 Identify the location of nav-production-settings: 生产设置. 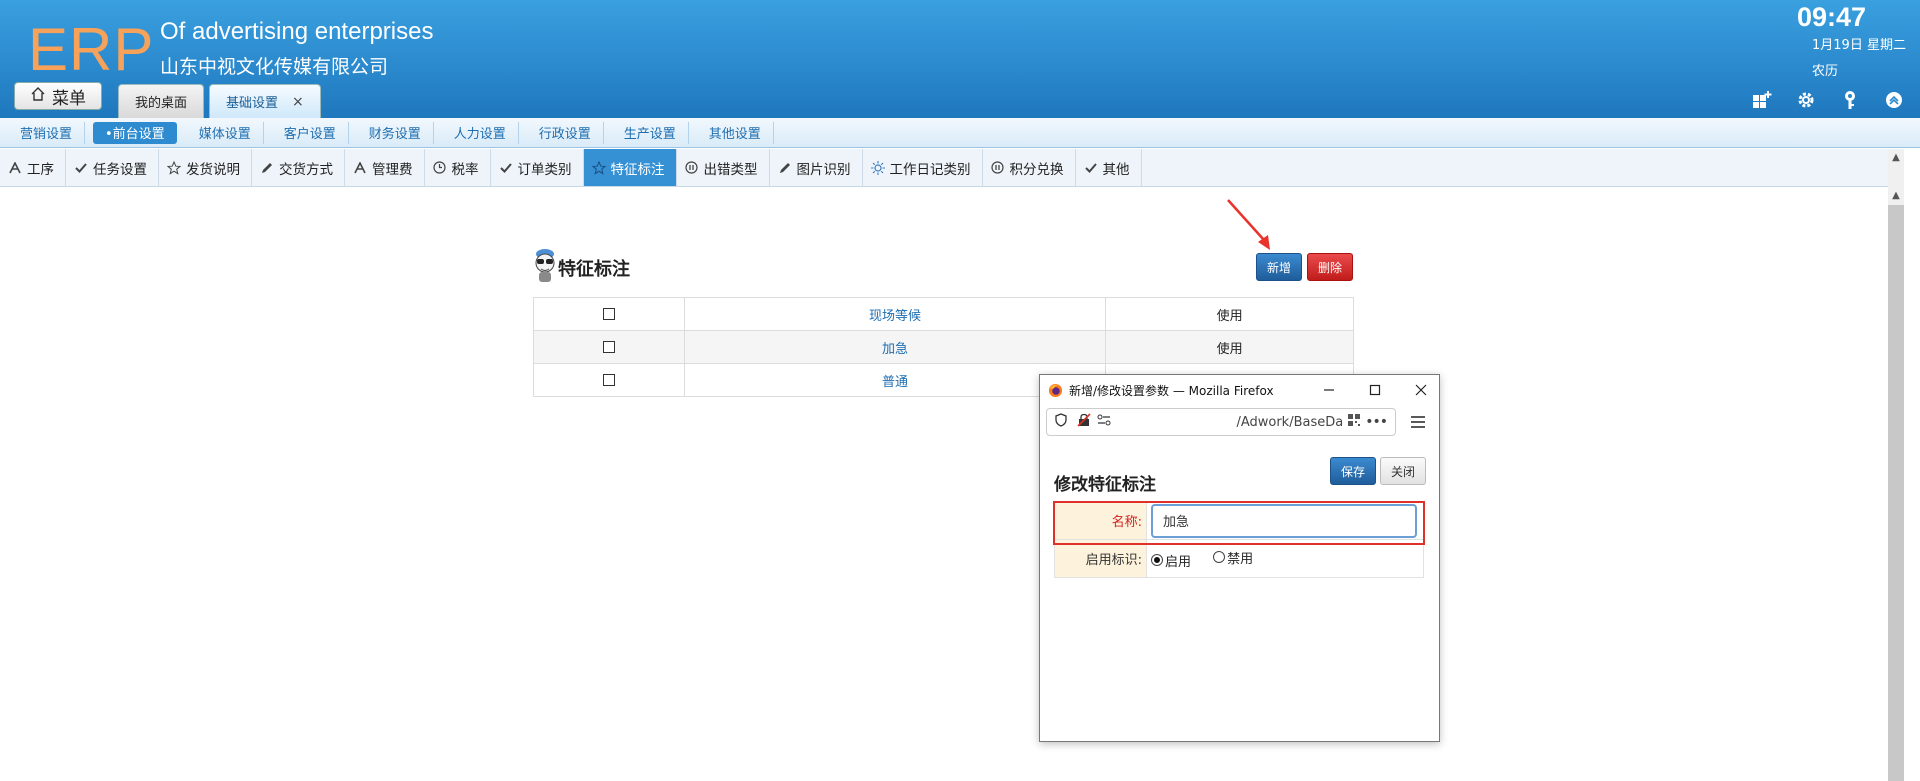
(650, 132).